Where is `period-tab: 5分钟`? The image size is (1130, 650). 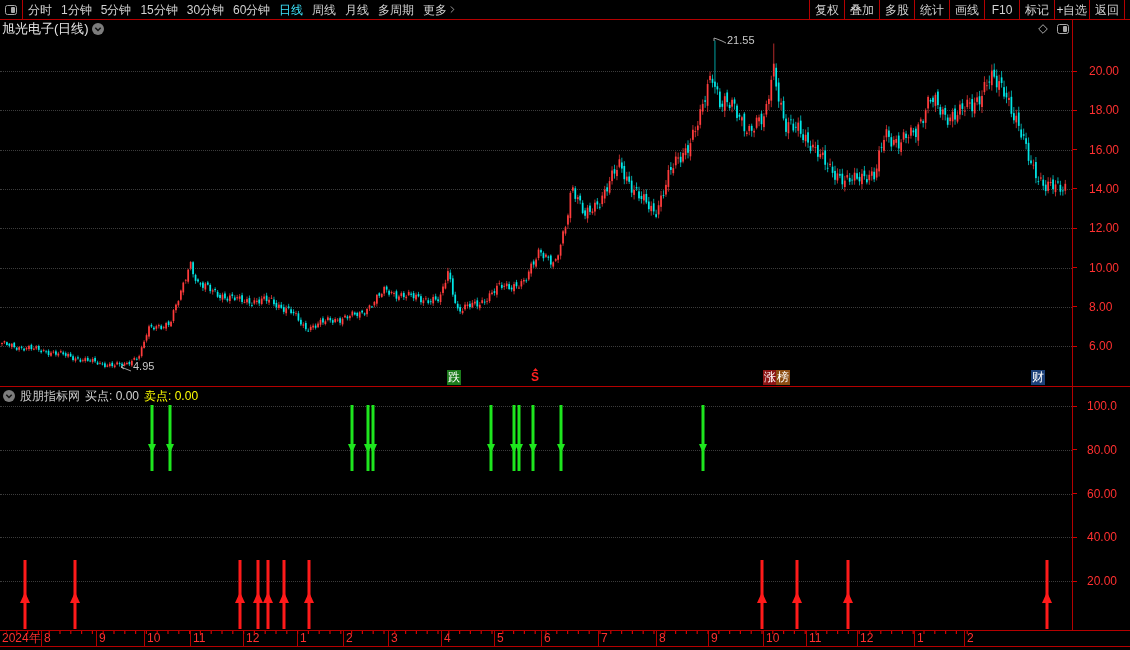
period-tab: 5分钟 is located at coordinates (116, 9).